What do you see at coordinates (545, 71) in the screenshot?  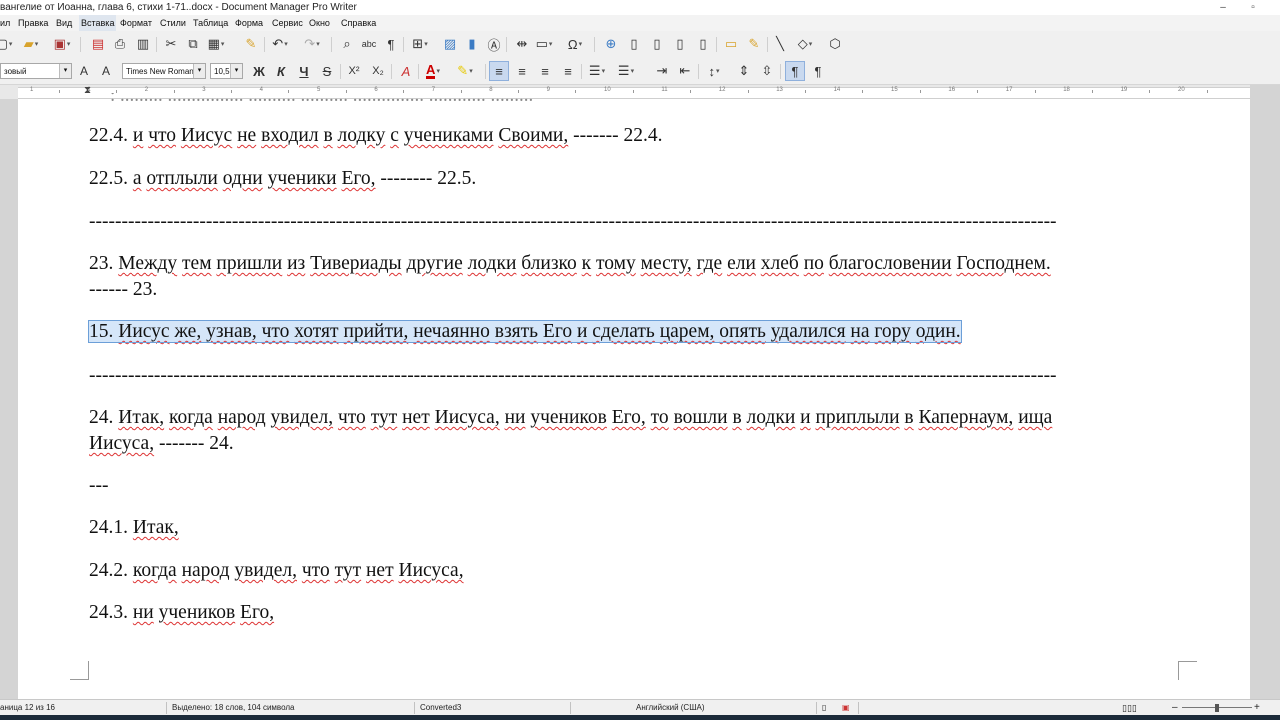 I see `align-right-button: ≡` at bounding box center [545, 71].